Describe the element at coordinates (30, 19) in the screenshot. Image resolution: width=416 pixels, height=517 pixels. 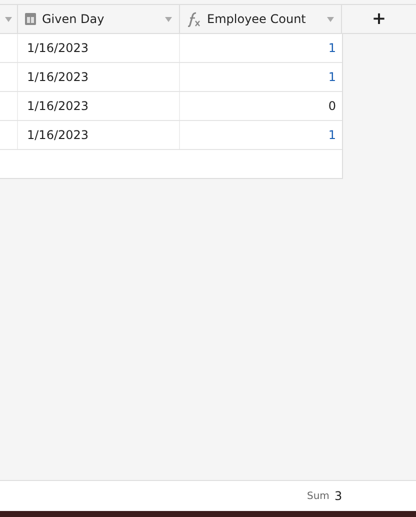
I see `calendar-icon` at that location.